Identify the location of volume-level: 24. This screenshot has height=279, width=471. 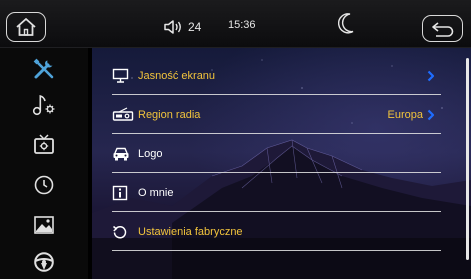
(195, 27).